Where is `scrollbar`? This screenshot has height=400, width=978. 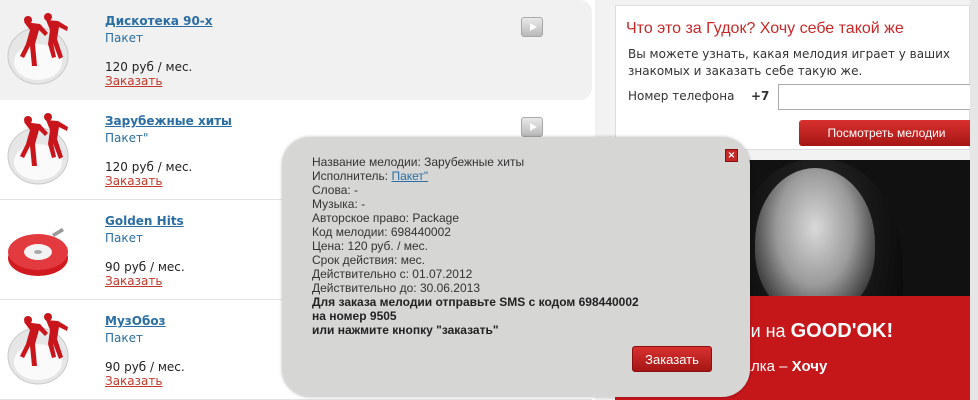 scrollbar is located at coordinates (974, 200).